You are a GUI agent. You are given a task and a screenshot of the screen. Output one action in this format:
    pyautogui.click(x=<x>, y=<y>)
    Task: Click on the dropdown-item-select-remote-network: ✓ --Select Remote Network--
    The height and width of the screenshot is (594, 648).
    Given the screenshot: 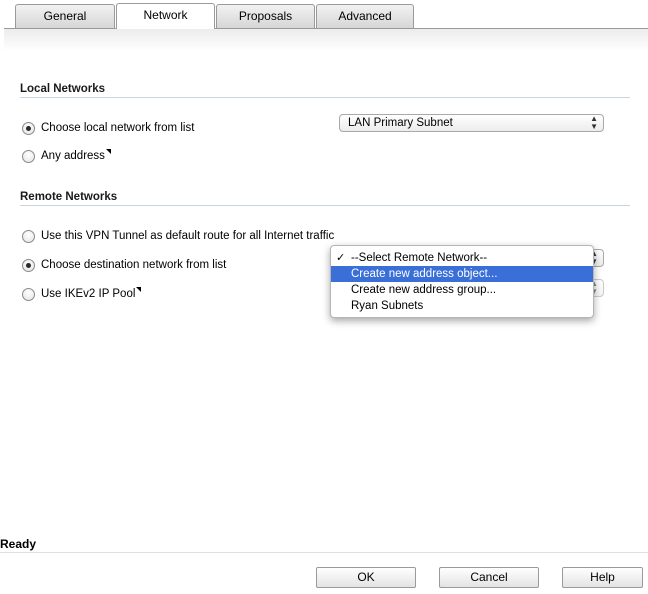 What is the action you would take?
    pyautogui.click(x=462, y=258)
    